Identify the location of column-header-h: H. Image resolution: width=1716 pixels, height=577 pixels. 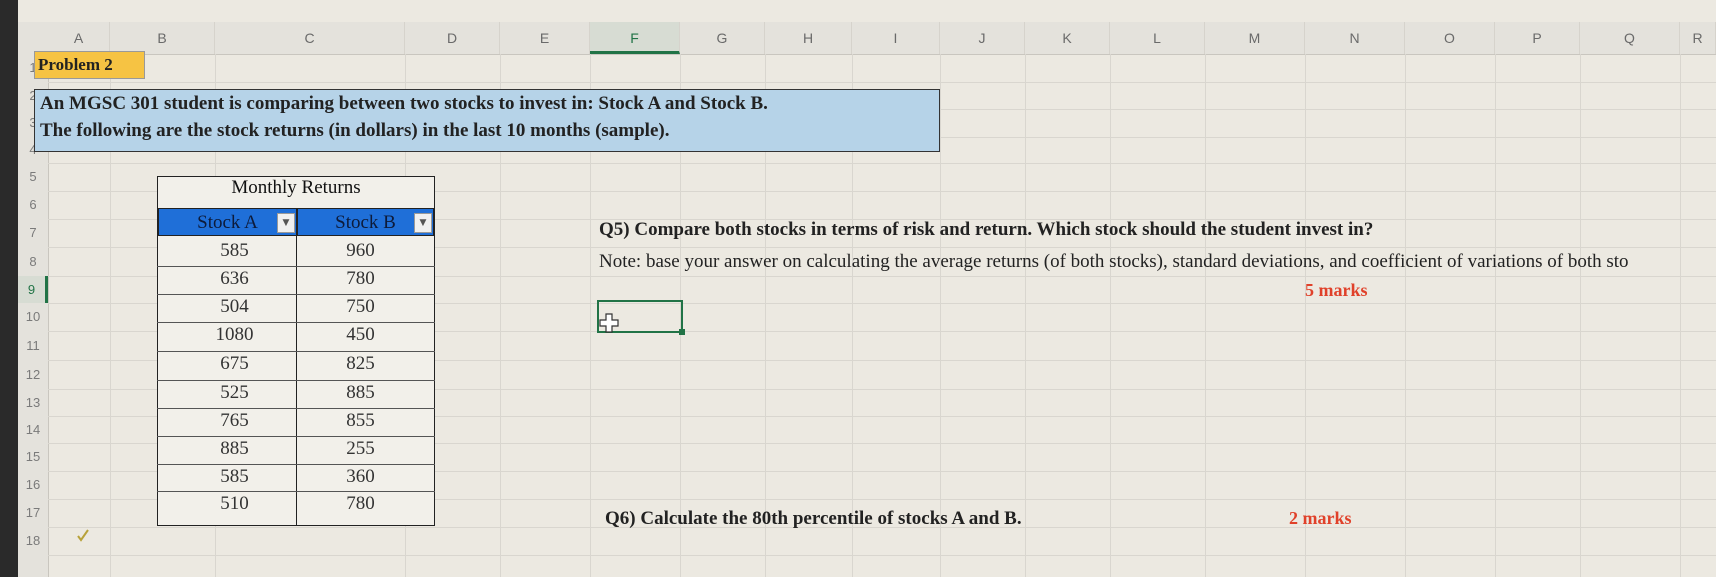
(808, 38).